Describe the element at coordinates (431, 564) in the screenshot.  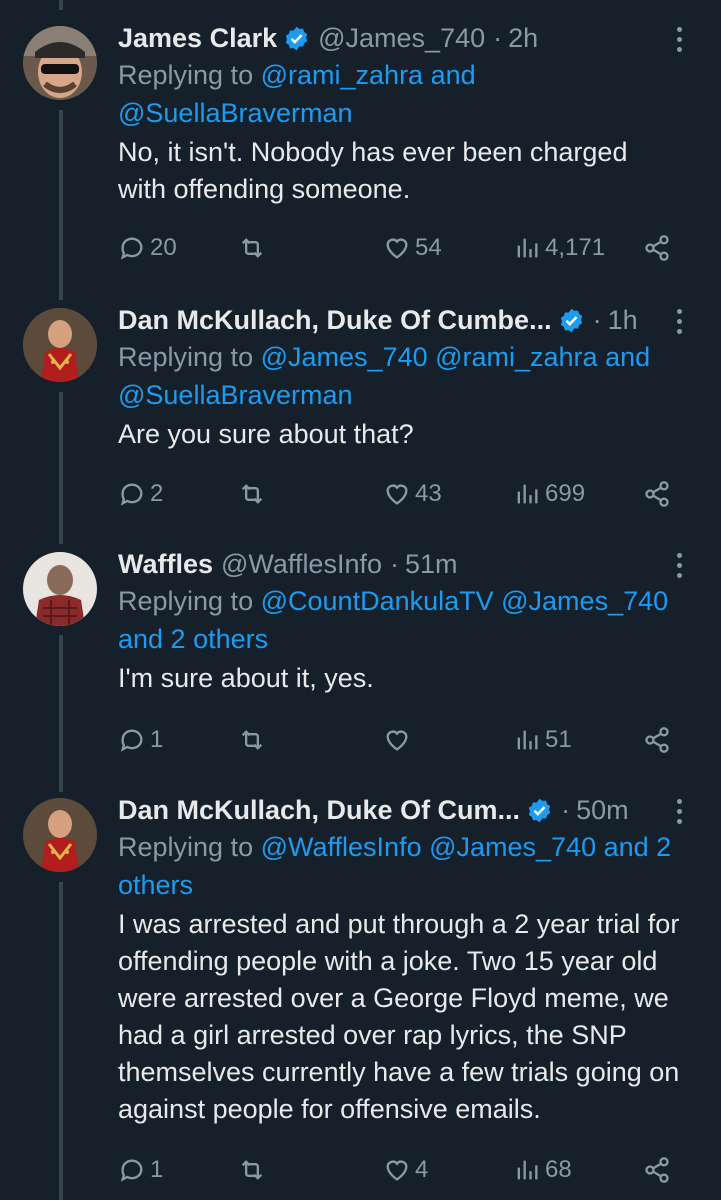
I see `timestamp: 51m` at that location.